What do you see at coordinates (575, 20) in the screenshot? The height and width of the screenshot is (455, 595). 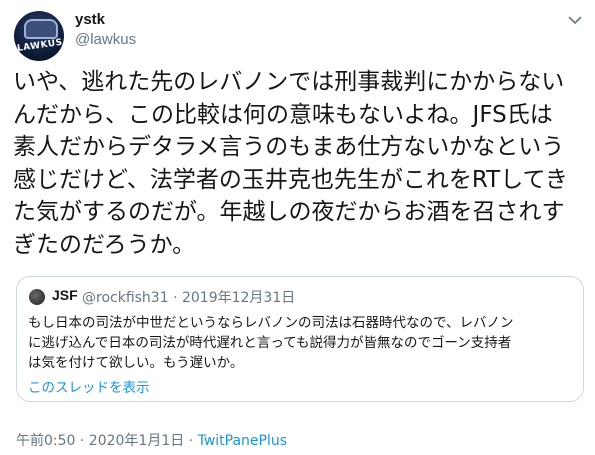 I see `chevron-down-icon` at bounding box center [575, 20].